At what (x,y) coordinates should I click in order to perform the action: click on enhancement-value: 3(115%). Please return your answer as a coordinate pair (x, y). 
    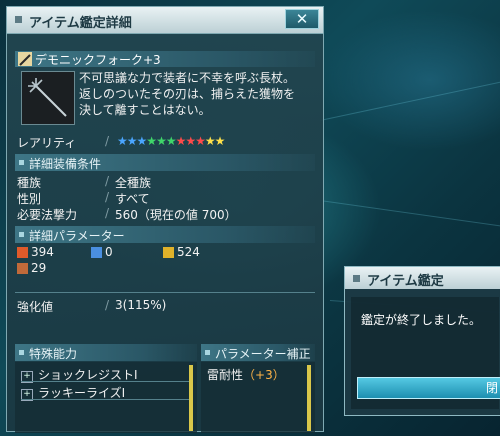
    Looking at the image, I should click on (141, 305).